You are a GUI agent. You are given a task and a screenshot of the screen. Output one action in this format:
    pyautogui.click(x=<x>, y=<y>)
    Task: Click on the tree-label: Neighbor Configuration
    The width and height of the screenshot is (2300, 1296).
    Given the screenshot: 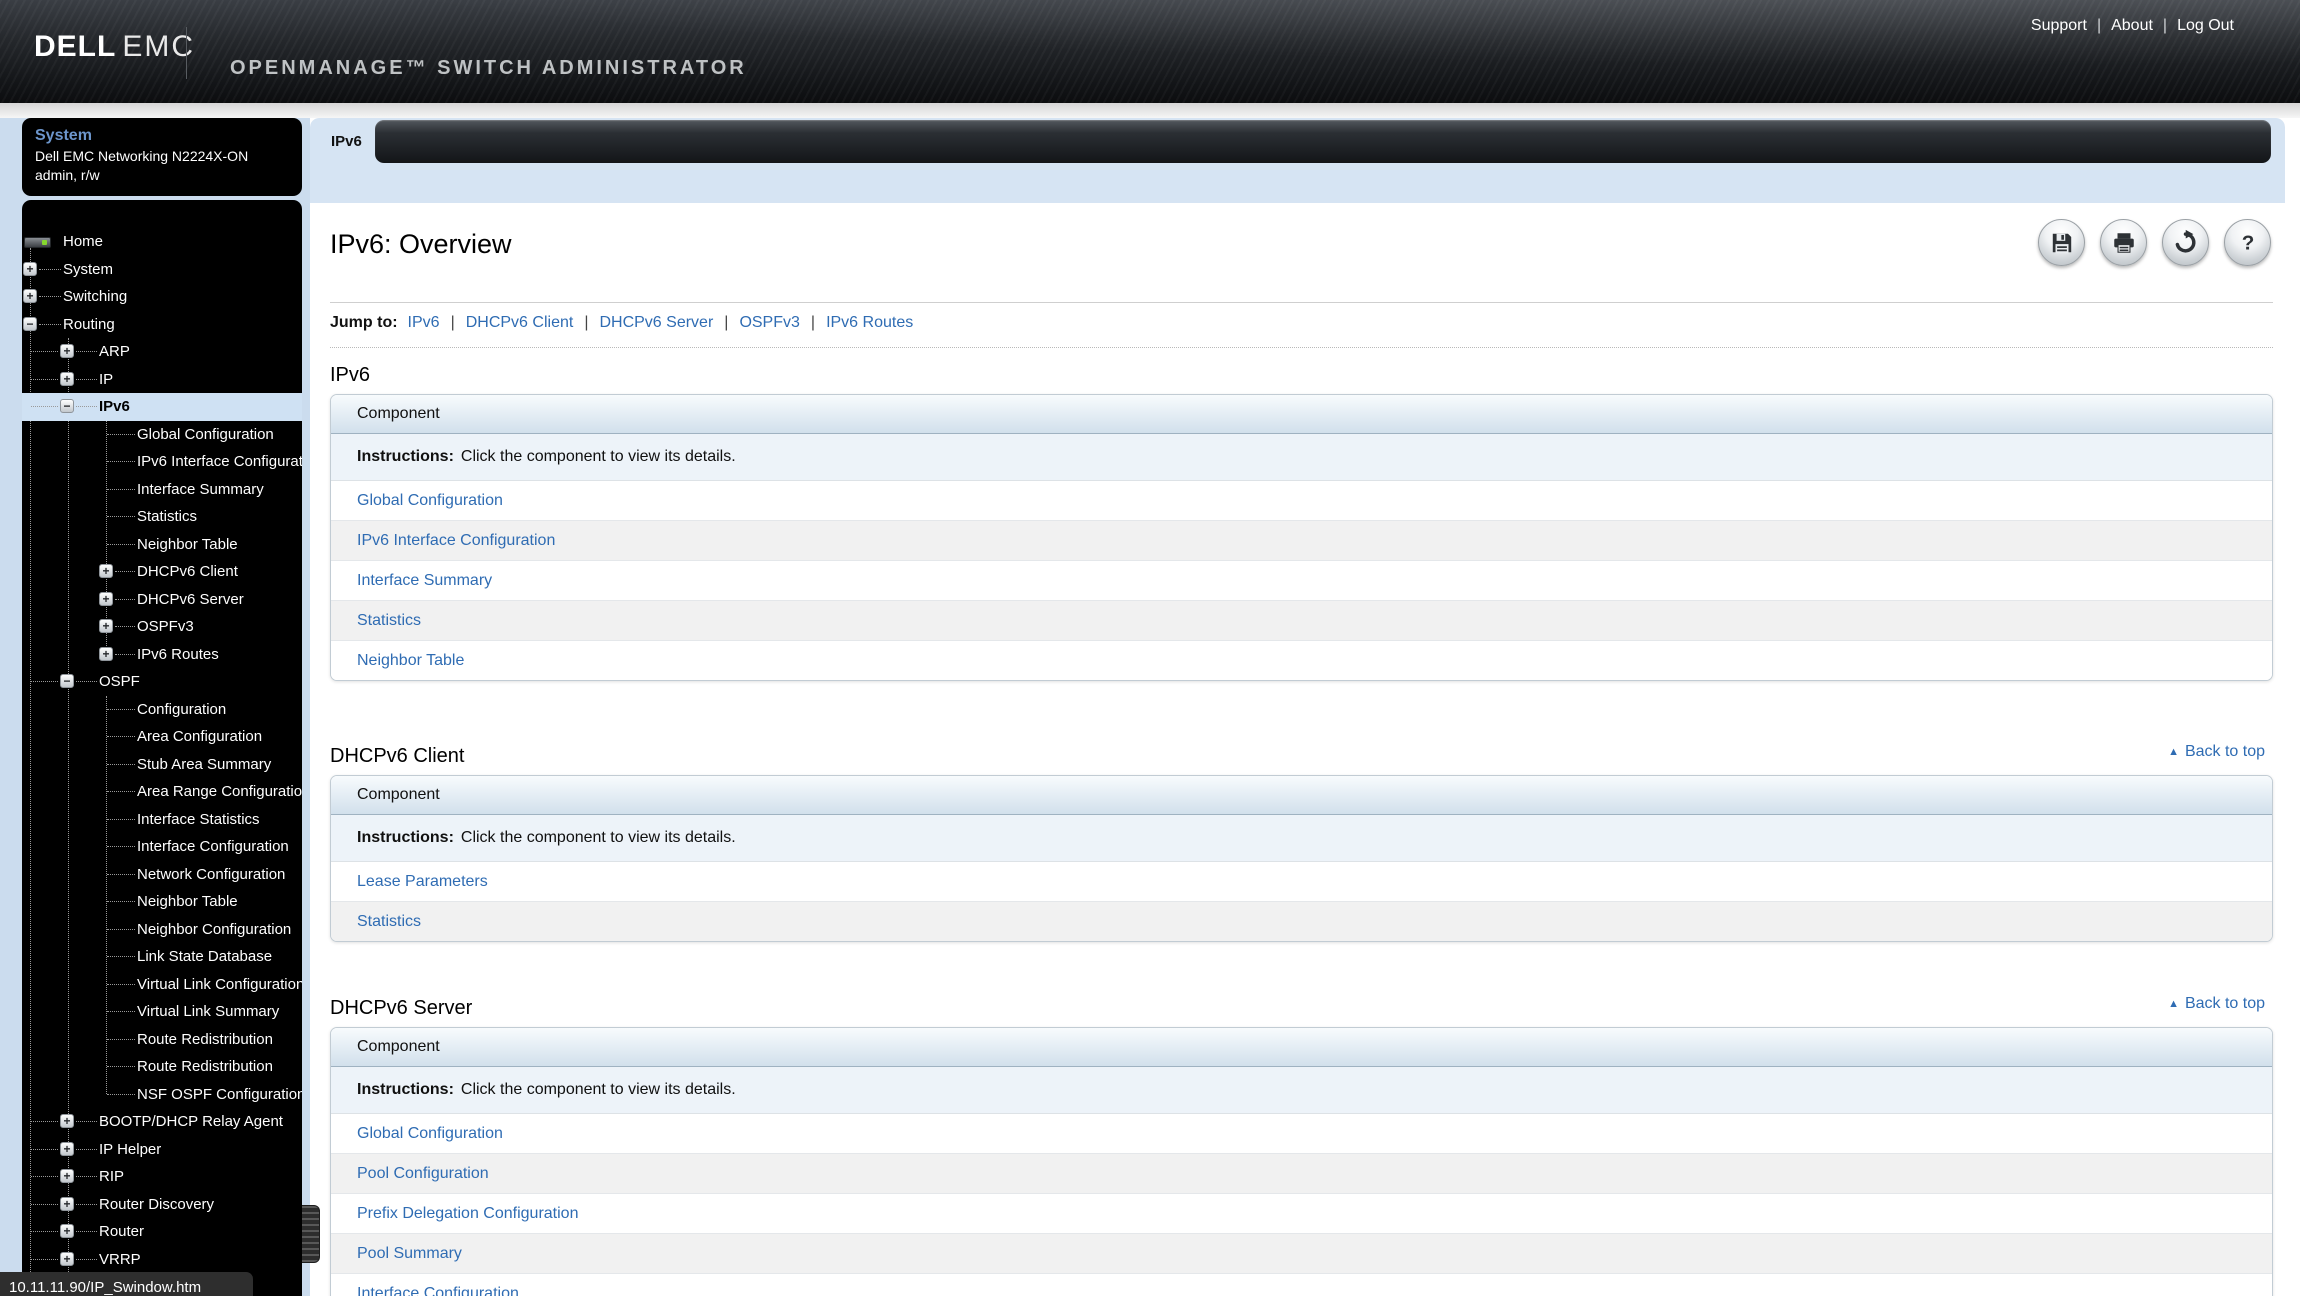 What is the action you would take?
    pyautogui.click(x=214, y=930)
    